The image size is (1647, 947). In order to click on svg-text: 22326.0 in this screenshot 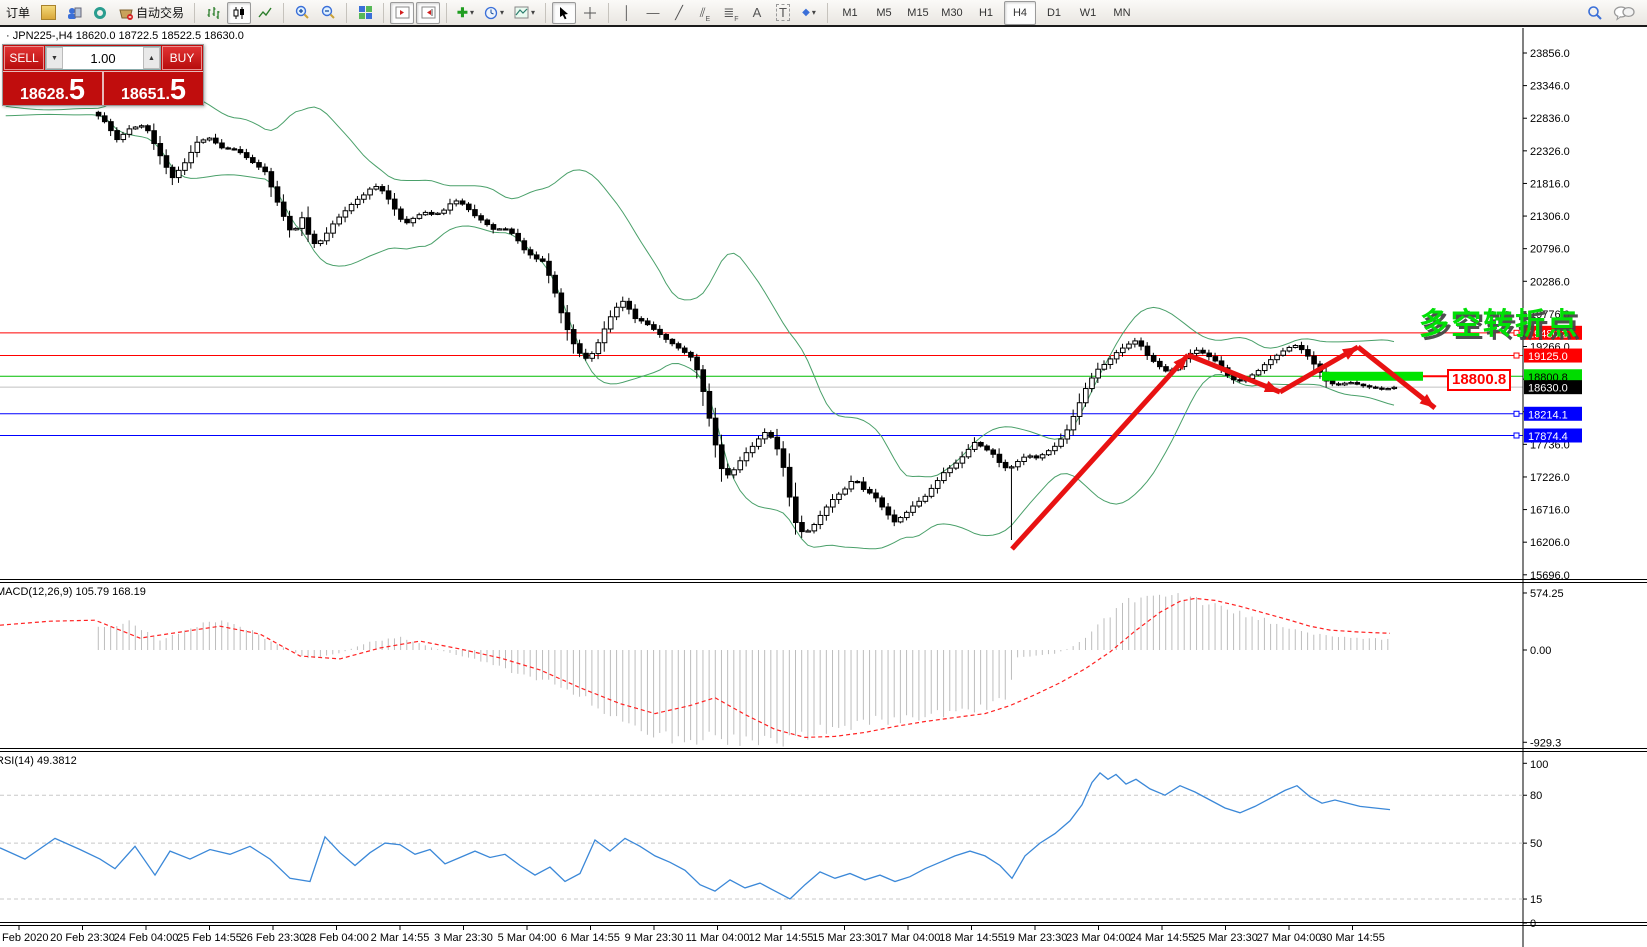, I will do `click(1550, 152)`.